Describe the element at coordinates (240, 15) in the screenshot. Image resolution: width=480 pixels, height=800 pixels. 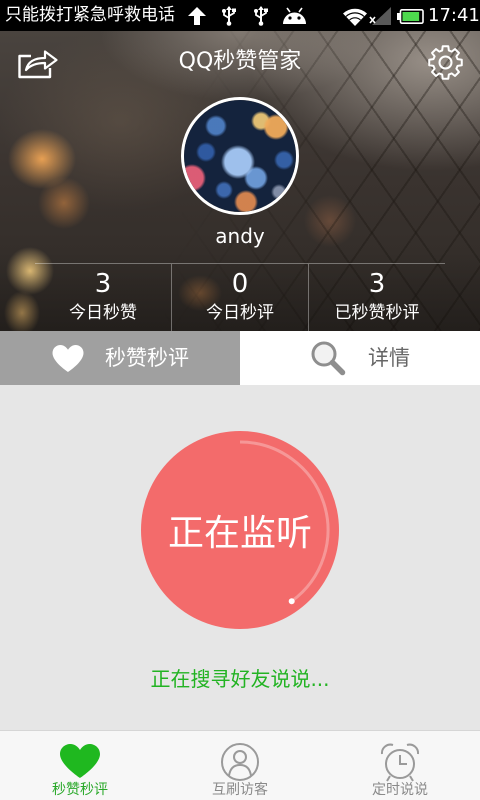
I see `status-bar: 只能拨打紧急呼救电话 17:41` at that location.